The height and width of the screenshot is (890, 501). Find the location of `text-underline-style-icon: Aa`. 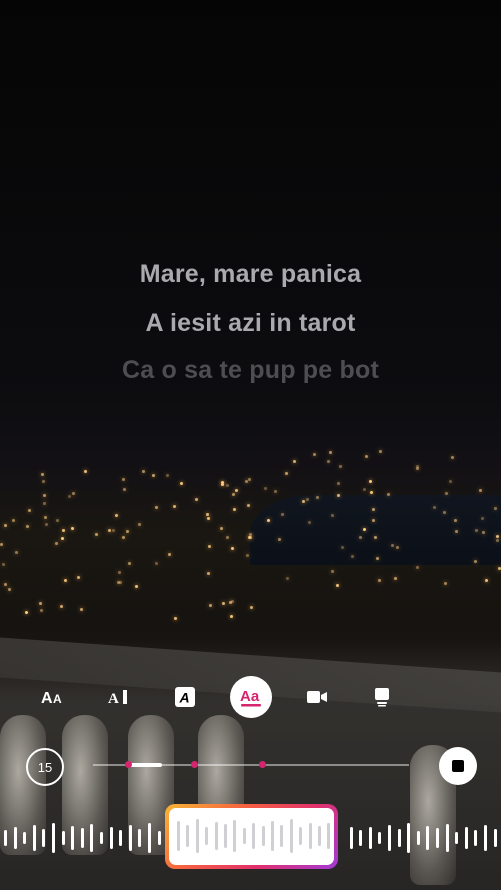

text-underline-style-icon: Aa is located at coordinates (250, 697).